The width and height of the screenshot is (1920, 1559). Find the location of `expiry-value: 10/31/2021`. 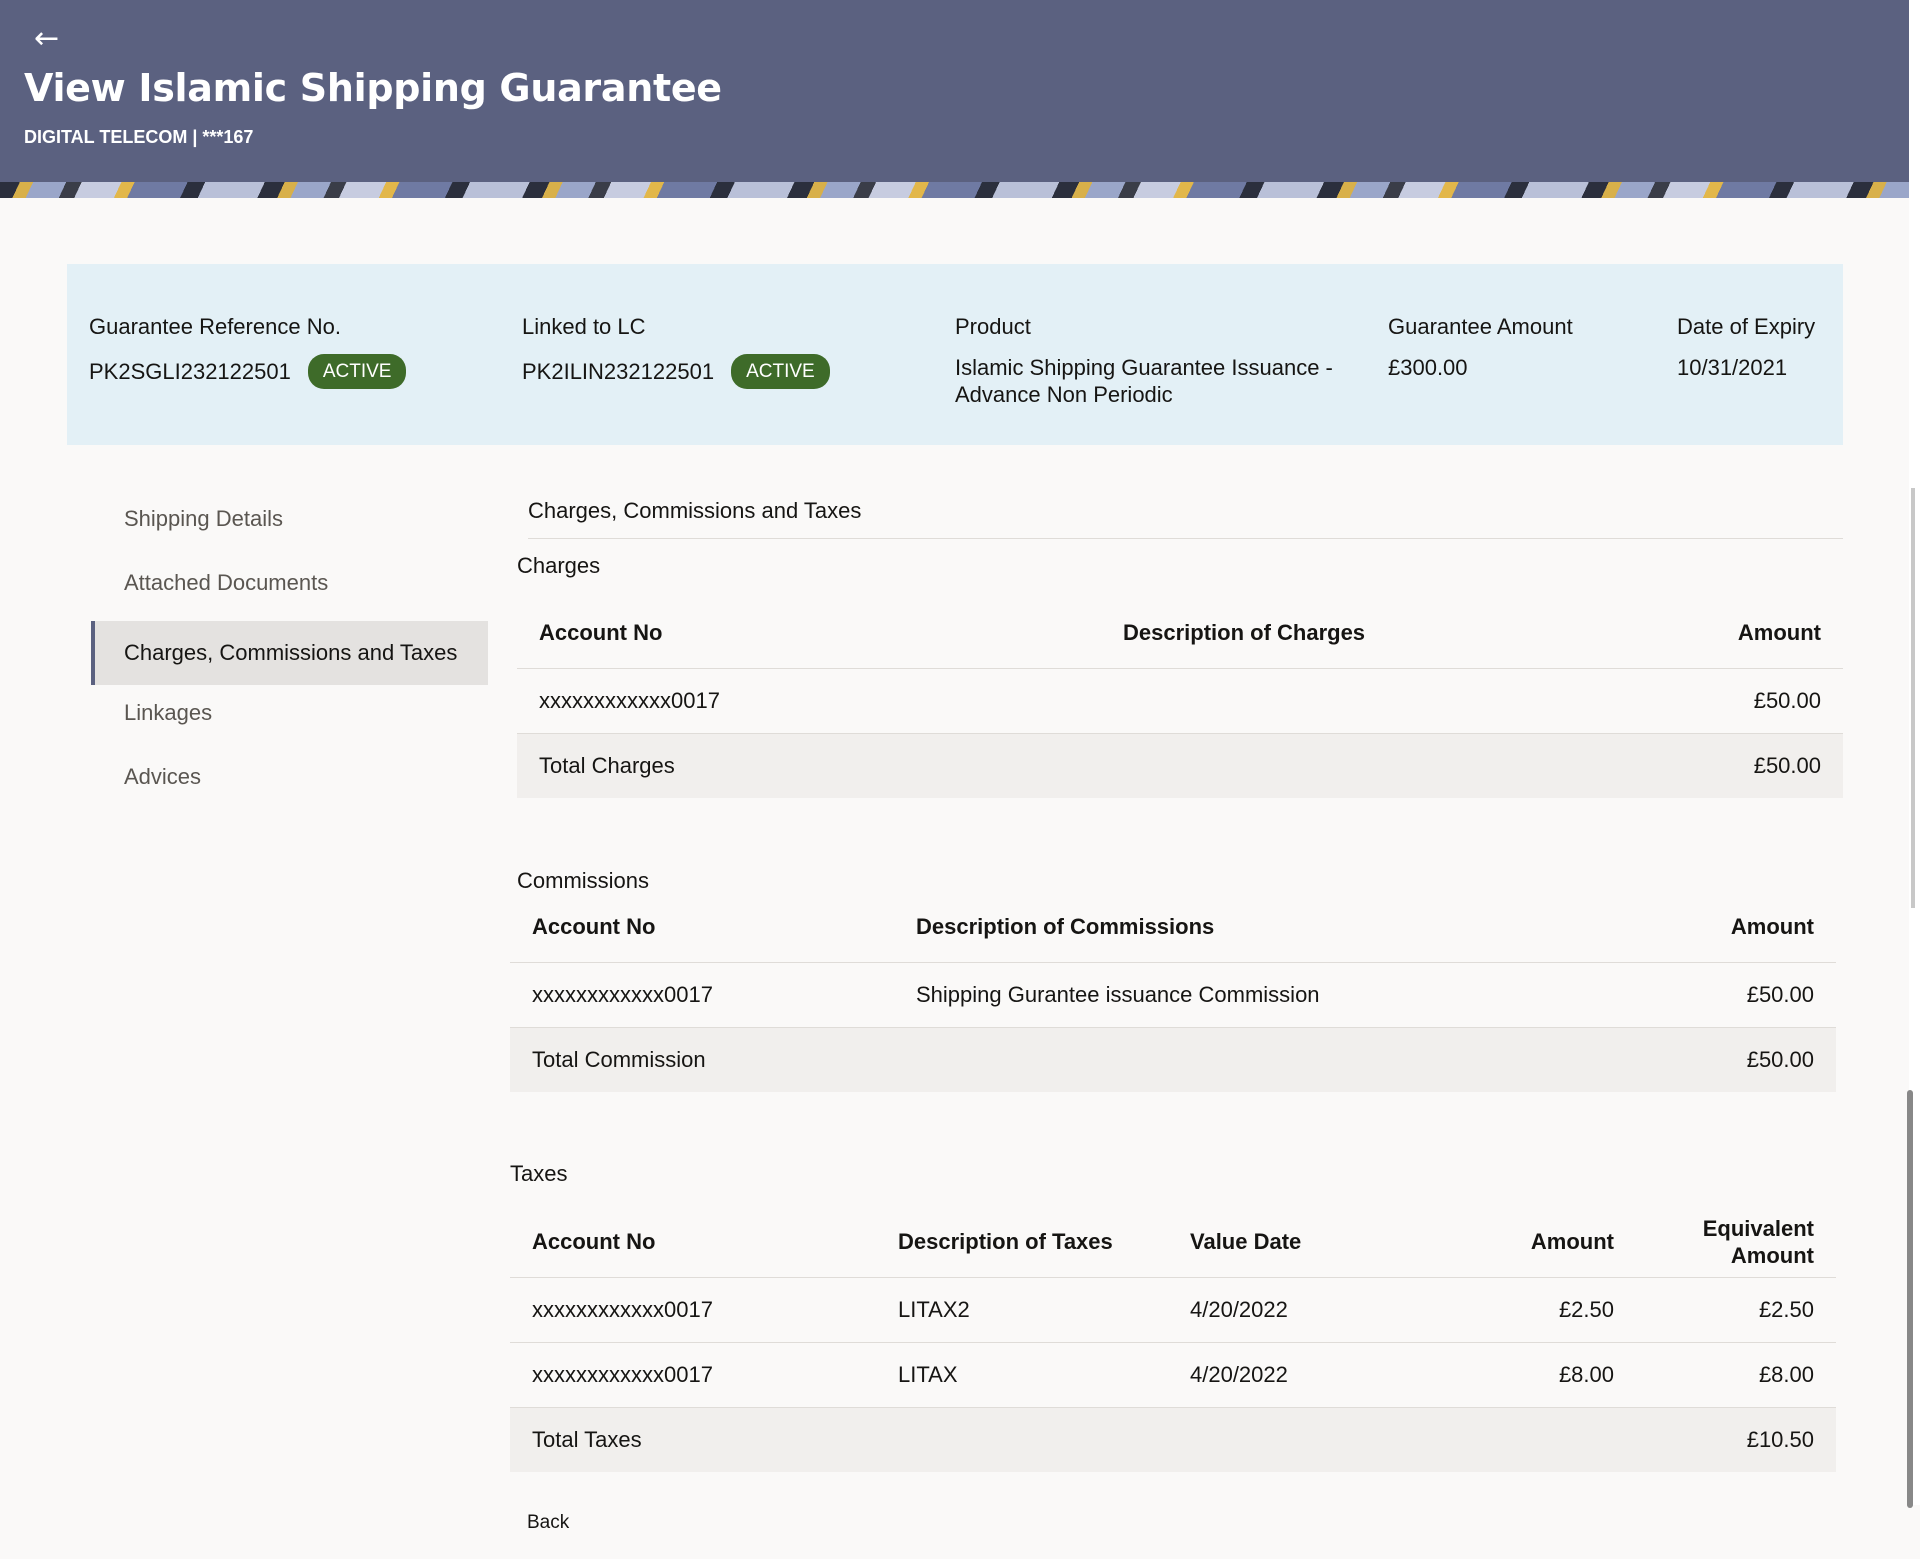

expiry-value: 10/31/2021 is located at coordinates (1732, 367).